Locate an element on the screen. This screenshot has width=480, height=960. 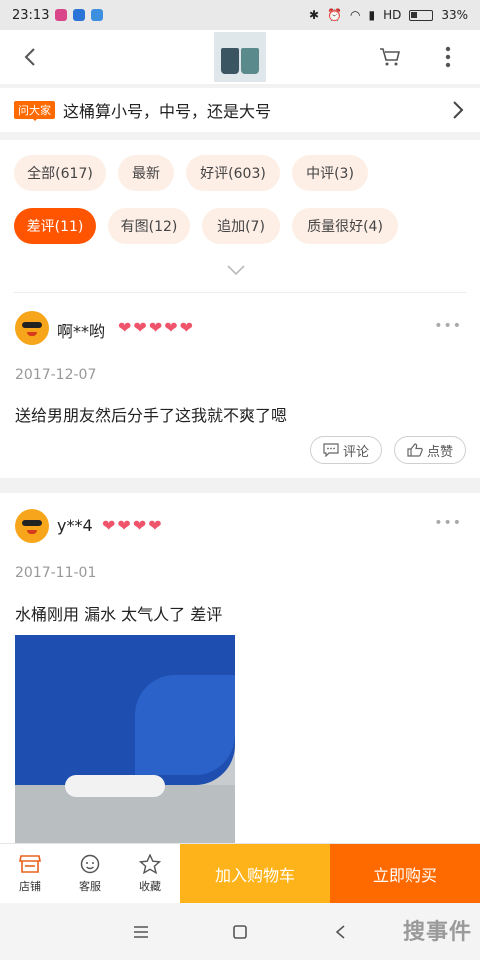
back-nav-icon is located at coordinates (340, 932).